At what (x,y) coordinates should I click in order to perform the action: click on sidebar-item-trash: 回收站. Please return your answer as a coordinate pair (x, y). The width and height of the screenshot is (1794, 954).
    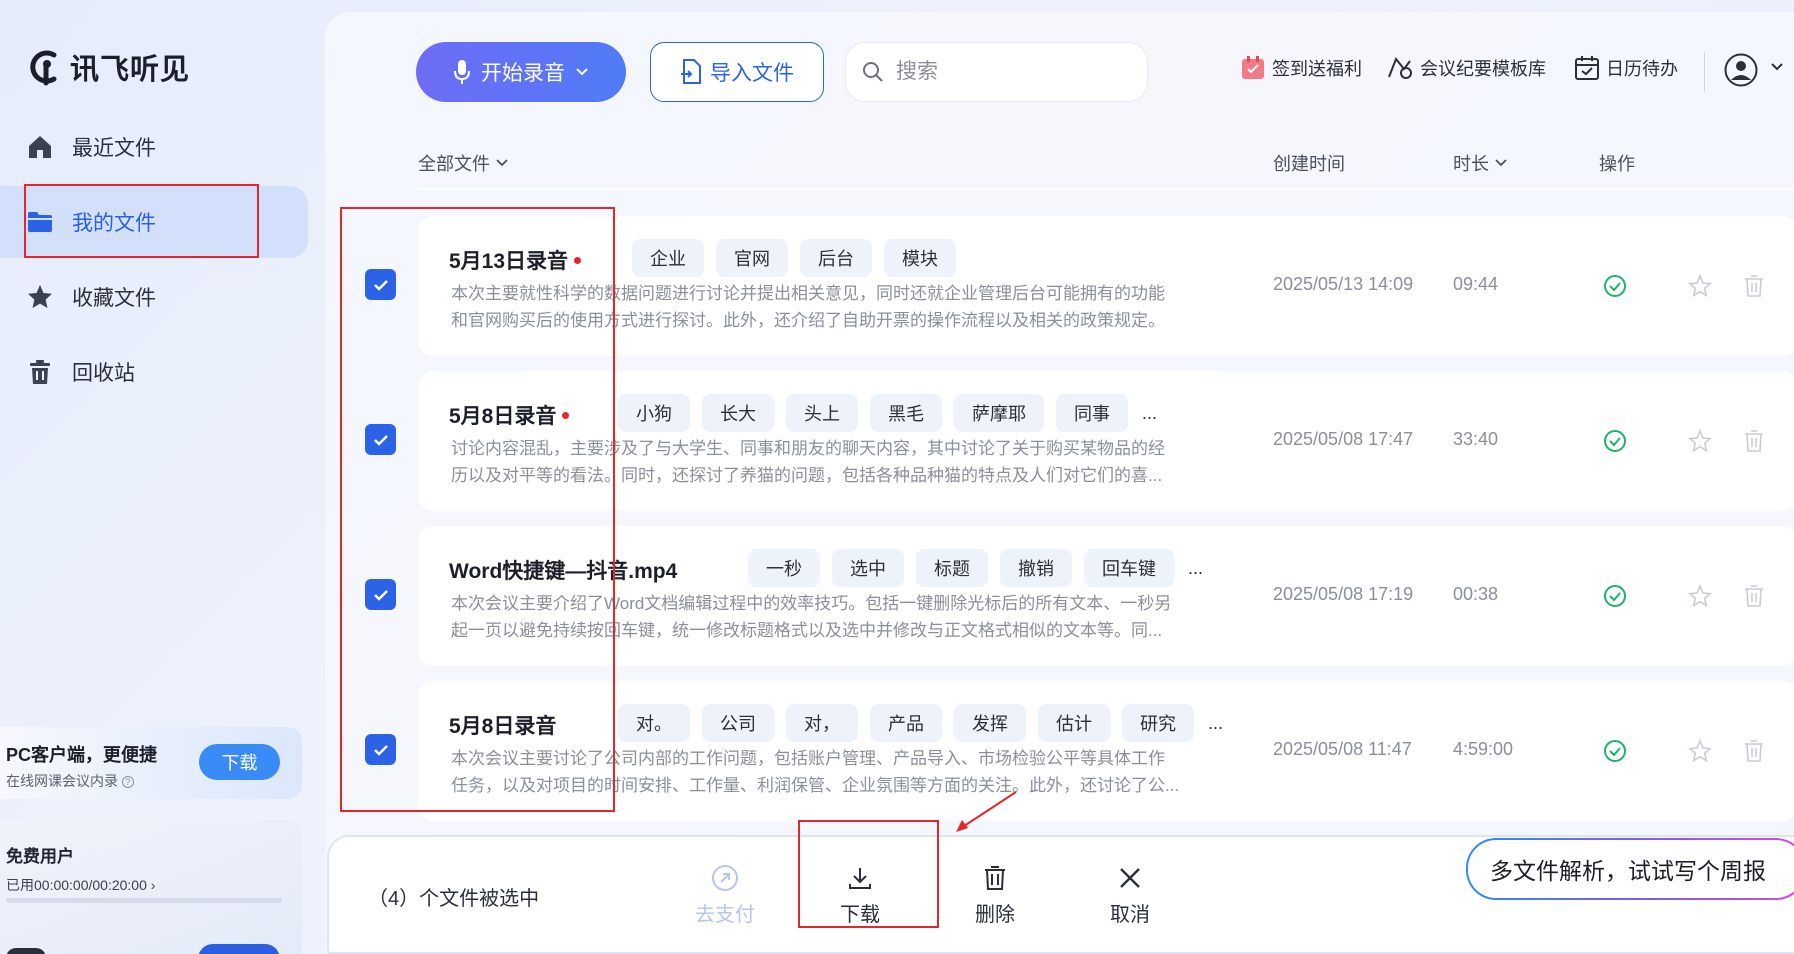
    Looking at the image, I should click on (154, 372).